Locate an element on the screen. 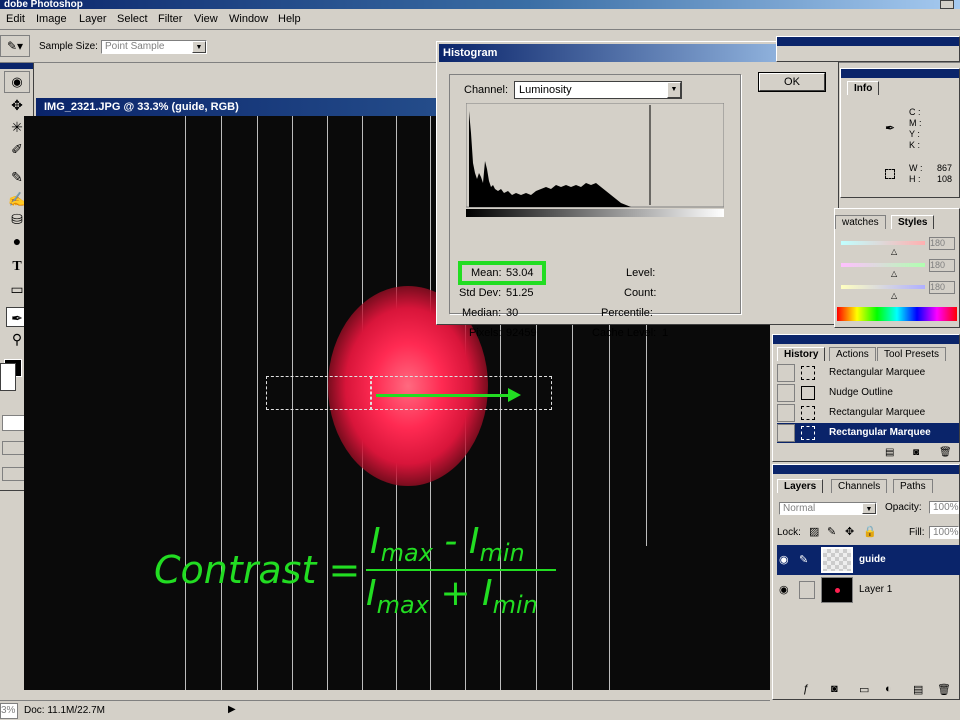 This screenshot has height=720, width=960. link-toggle is located at coordinates (807, 590).